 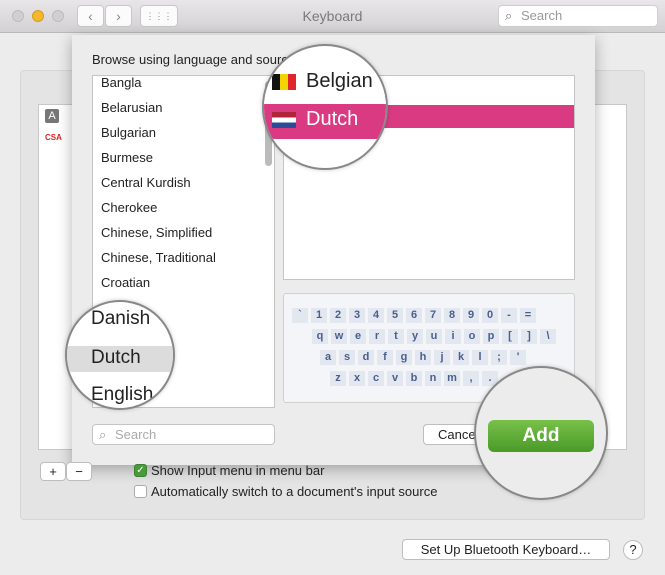 I want to click on search-field: ⌕ Search, so click(x=578, y=16).